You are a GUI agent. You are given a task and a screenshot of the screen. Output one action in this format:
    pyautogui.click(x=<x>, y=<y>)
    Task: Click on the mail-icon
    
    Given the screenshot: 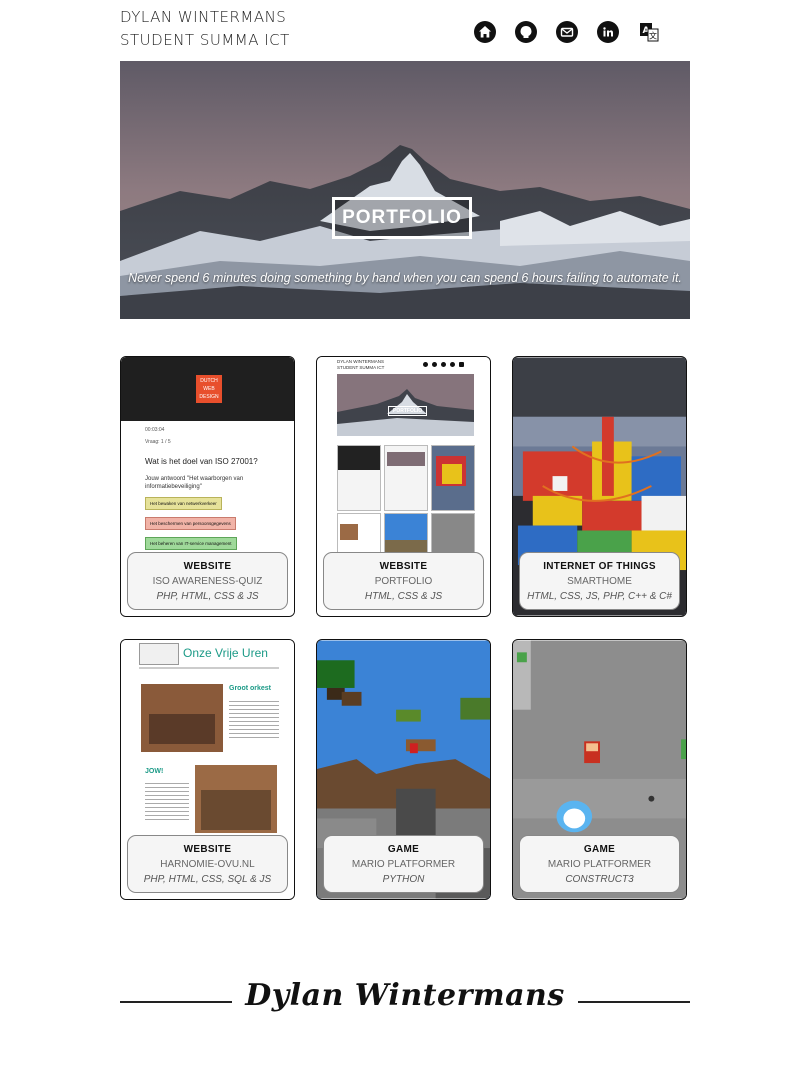 What is the action you would take?
    pyautogui.click(x=567, y=32)
    